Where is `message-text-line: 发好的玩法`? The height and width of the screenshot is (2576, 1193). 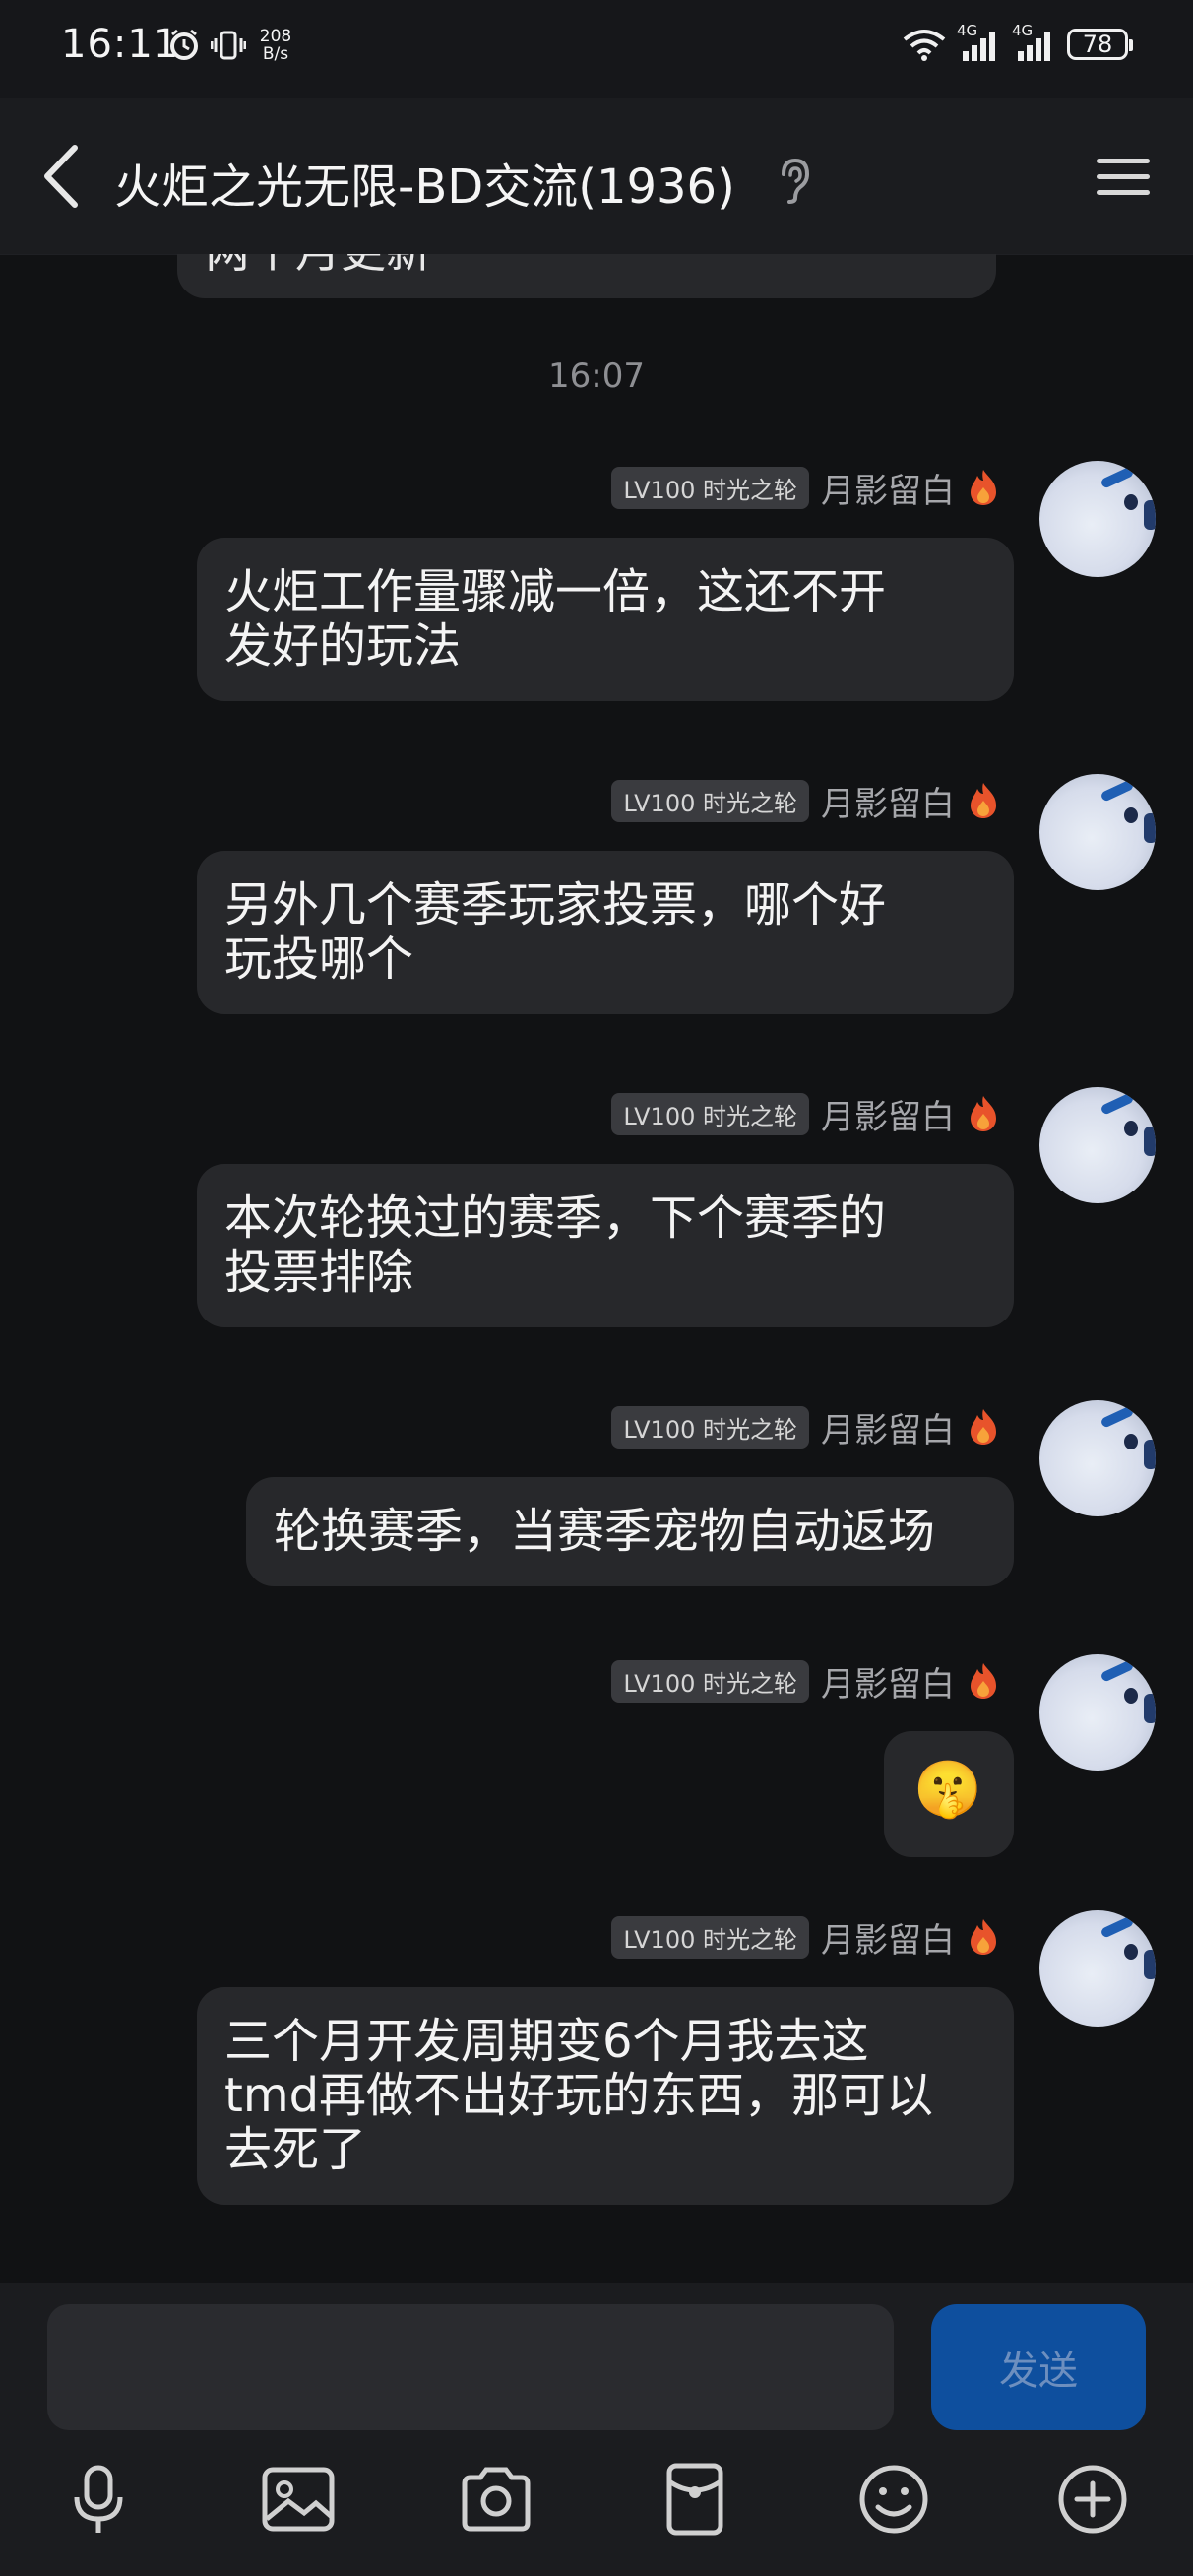 message-text-line: 发好的玩法 is located at coordinates (343, 646).